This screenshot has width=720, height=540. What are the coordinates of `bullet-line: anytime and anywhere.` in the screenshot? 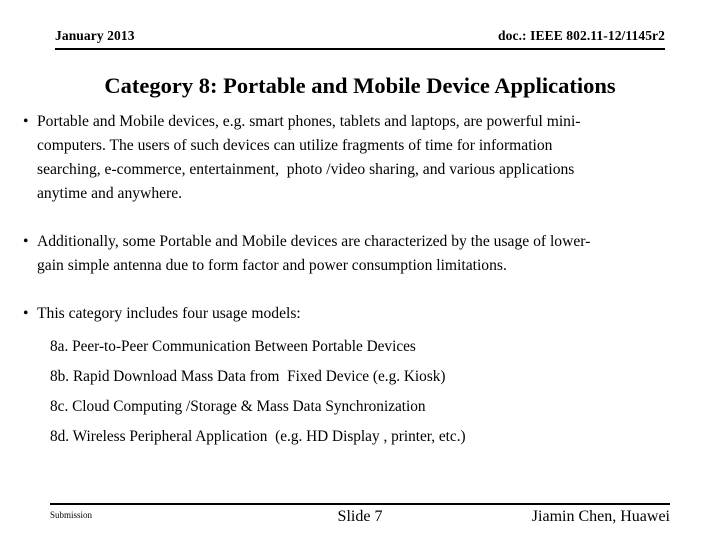 It's located at (110, 193).